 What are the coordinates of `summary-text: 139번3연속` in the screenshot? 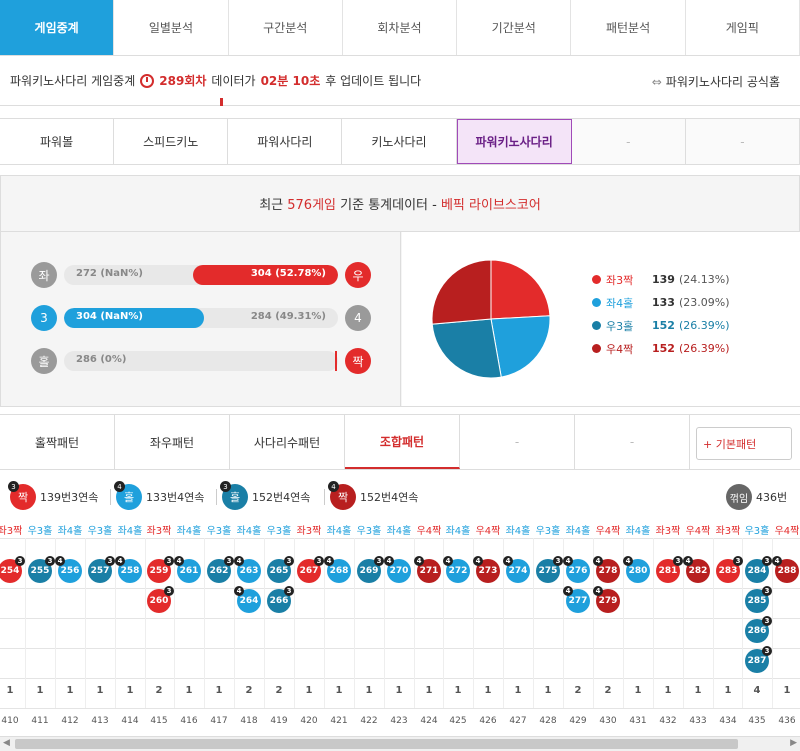 It's located at (69, 497).